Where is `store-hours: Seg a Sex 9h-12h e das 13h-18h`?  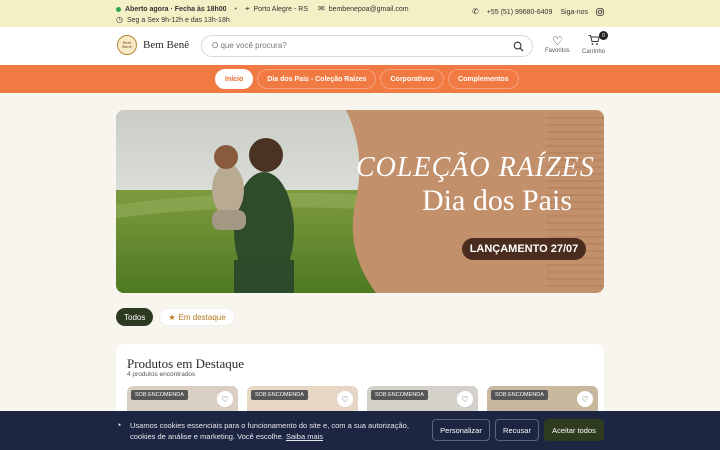
store-hours: Seg a Sex 9h-12h e das 13h-18h is located at coordinates (178, 20).